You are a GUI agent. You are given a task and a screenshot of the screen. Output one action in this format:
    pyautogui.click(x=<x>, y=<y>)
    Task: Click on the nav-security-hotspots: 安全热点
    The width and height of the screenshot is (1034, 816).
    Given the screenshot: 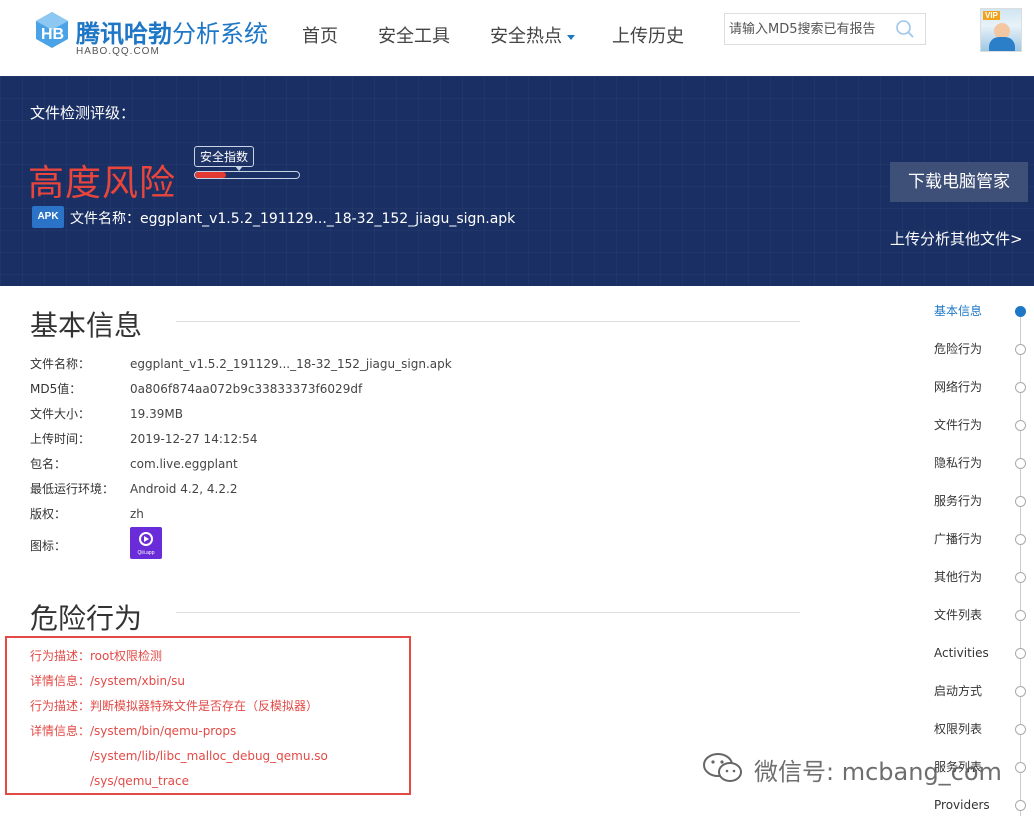 What is the action you would take?
    pyautogui.click(x=532, y=35)
    